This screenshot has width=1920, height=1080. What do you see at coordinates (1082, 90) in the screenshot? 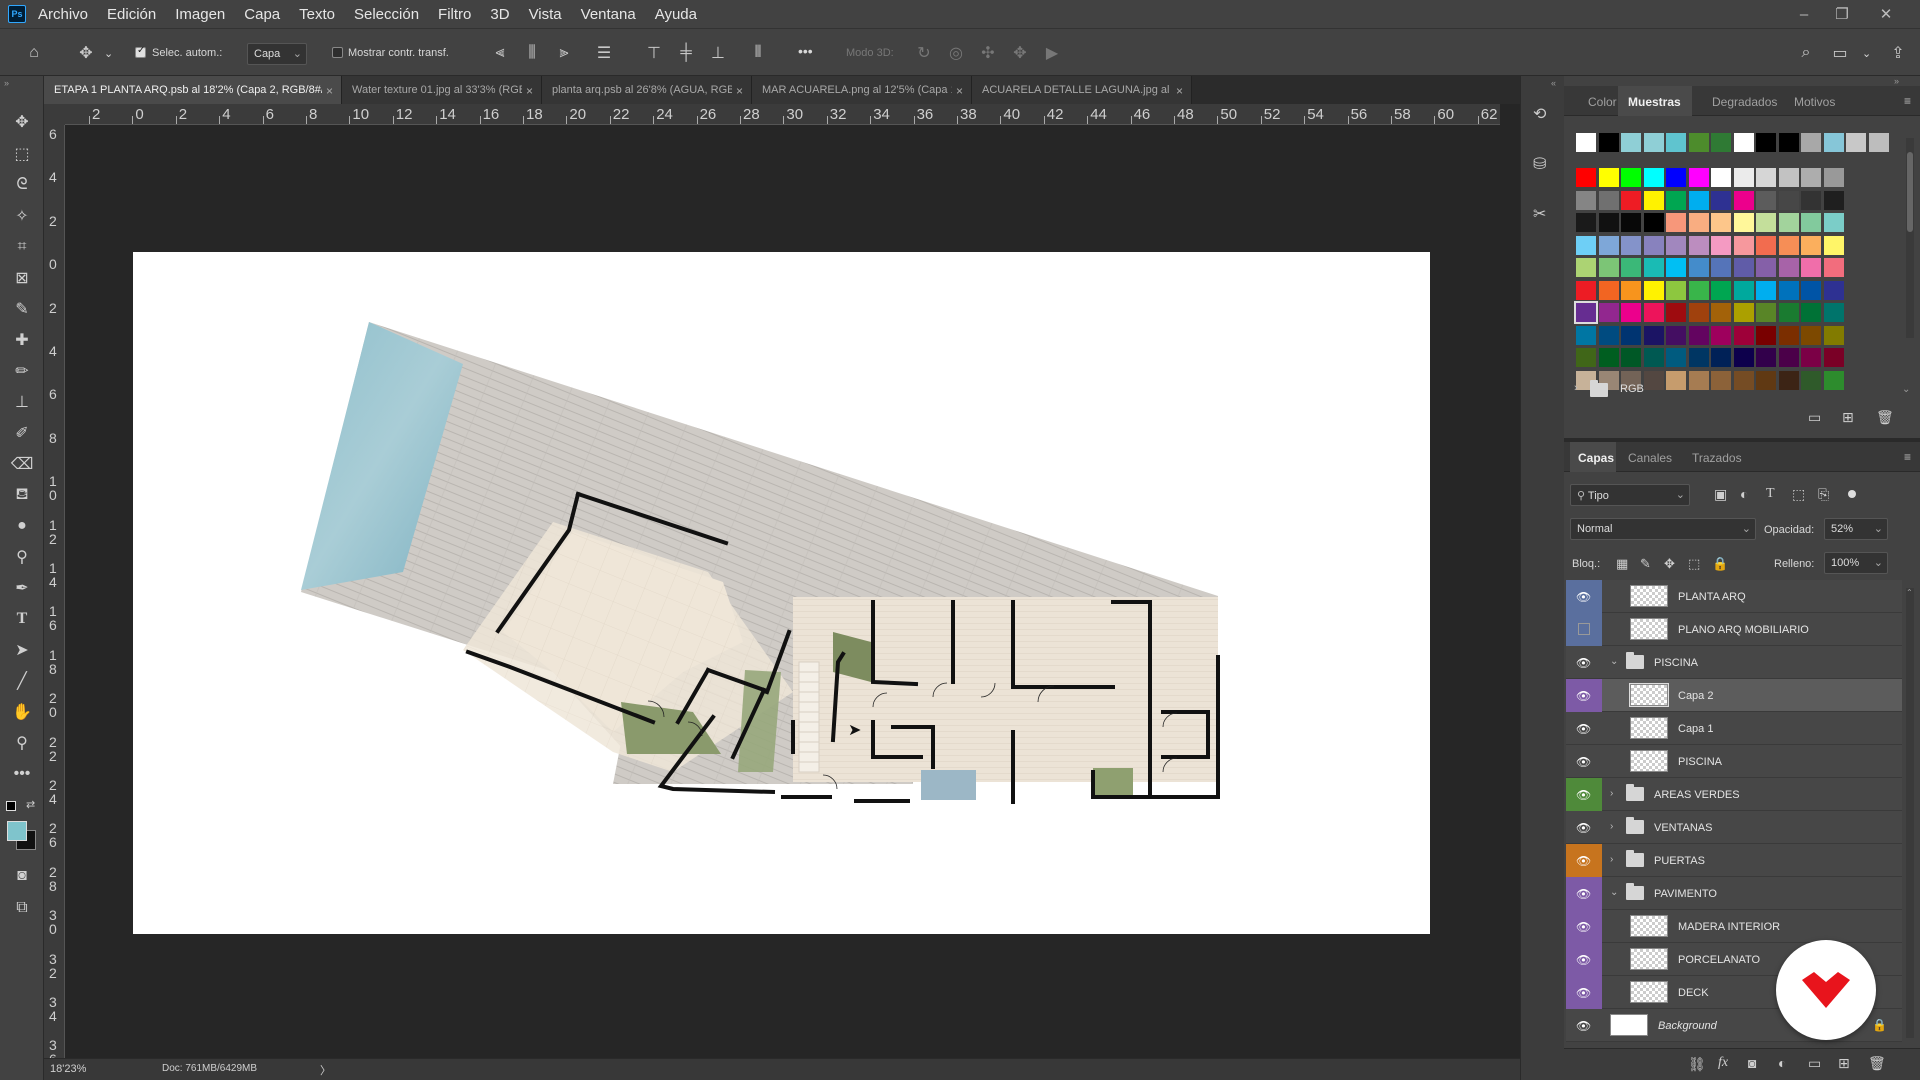
I see `document-tab: ACUARELA DETALLE LAGUNA.jpg al 16'7... ×` at bounding box center [1082, 90].